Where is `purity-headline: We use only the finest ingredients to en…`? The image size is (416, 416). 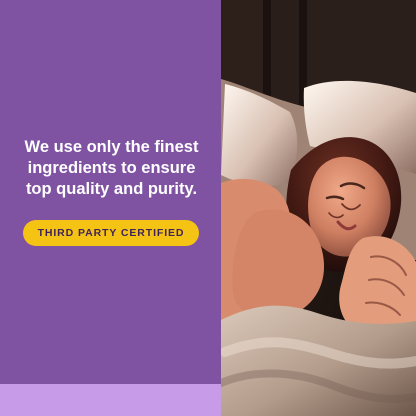 purity-headline: We use only the finest ingredients to en… is located at coordinates (111, 168).